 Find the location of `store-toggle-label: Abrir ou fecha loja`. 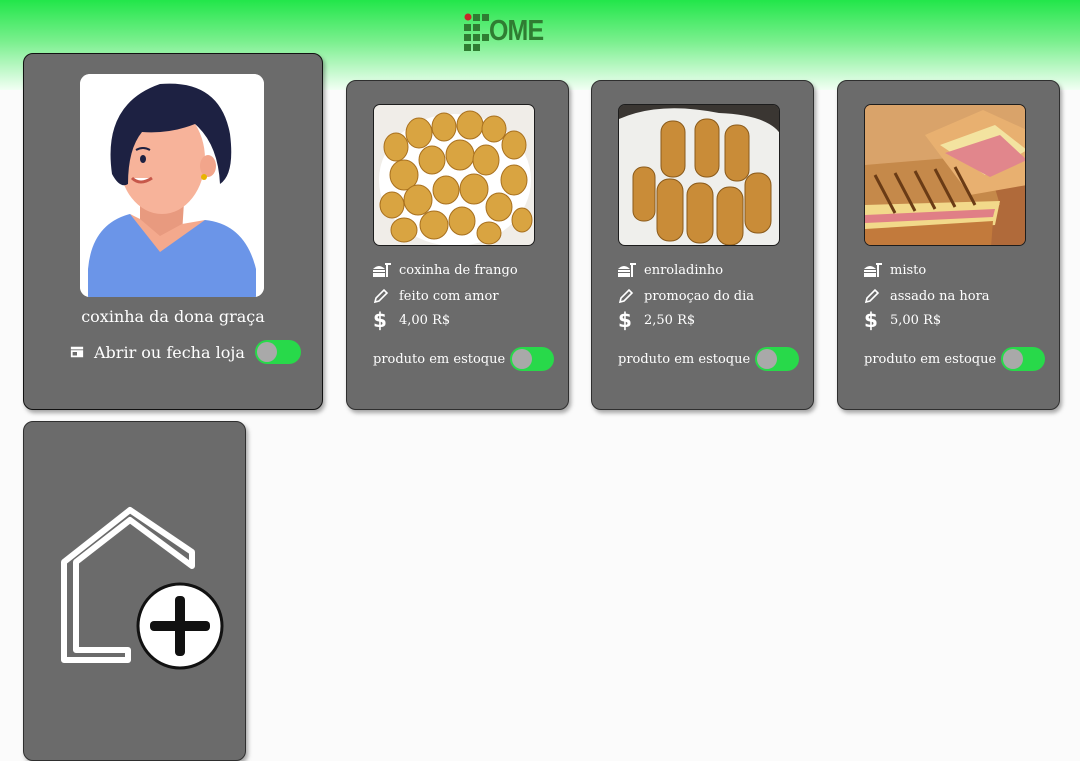

store-toggle-label: Abrir ou fecha loja is located at coordinates (169, 352).